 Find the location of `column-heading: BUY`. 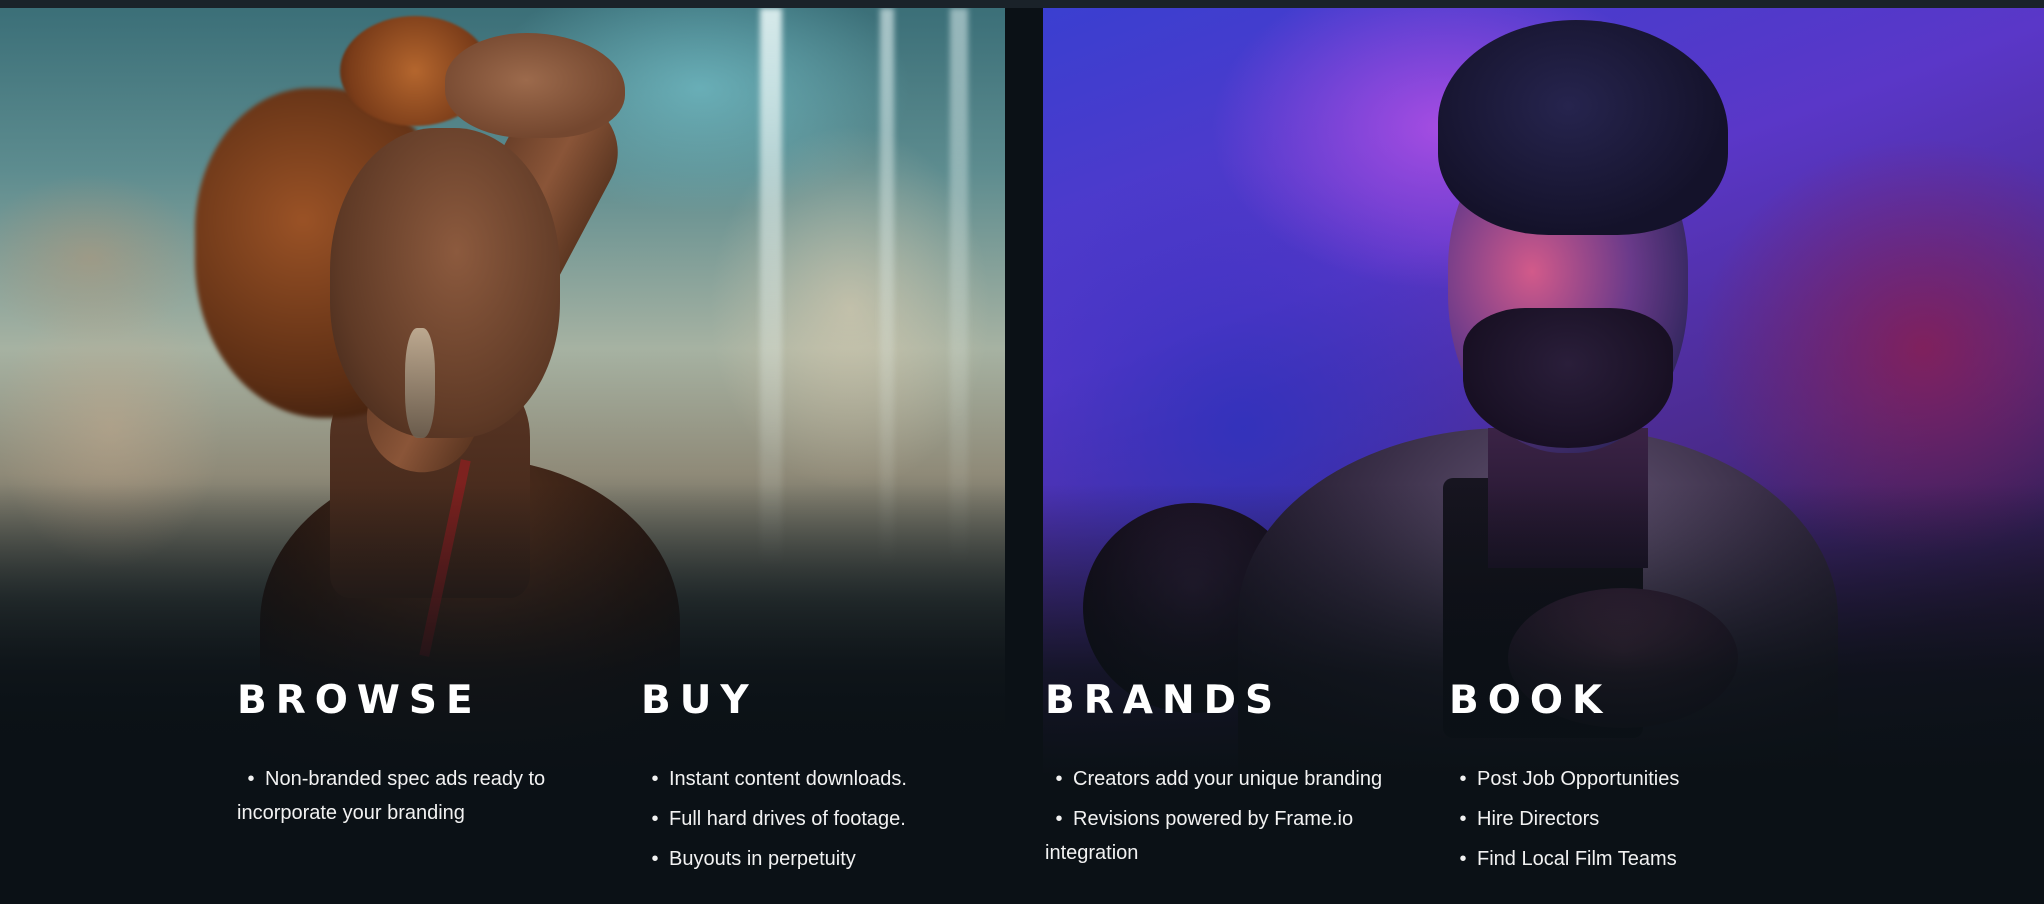

column-heading: BUY is located at coordinates (699, 700).